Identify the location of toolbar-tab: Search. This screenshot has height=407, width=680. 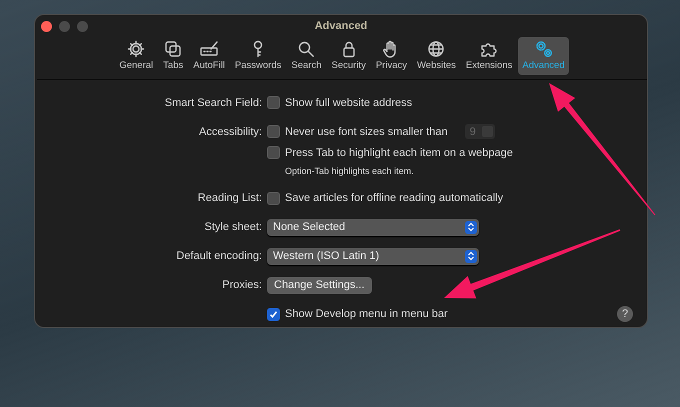
(306, 55).